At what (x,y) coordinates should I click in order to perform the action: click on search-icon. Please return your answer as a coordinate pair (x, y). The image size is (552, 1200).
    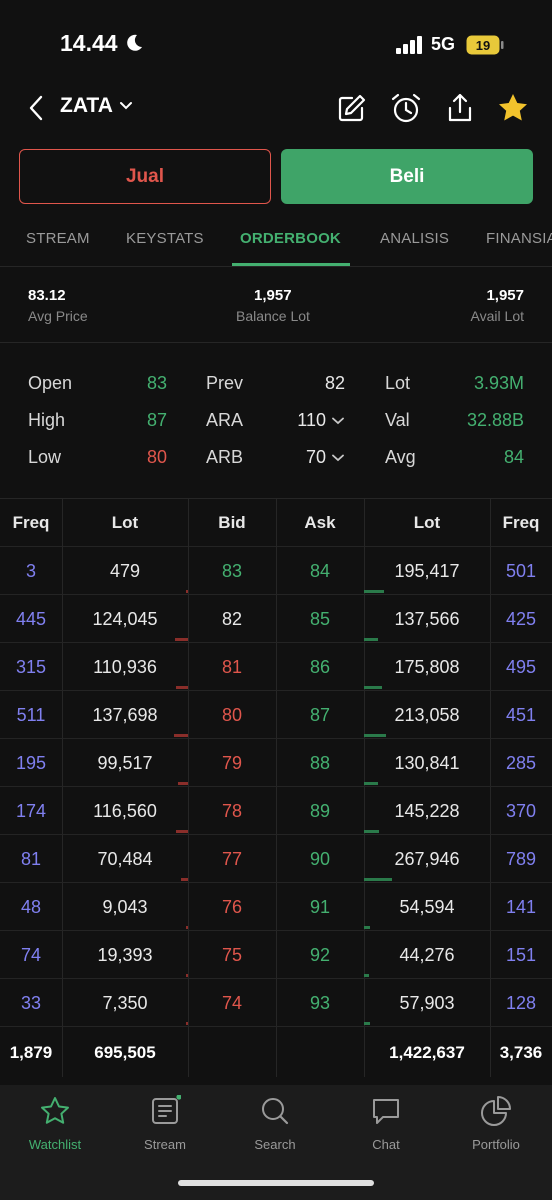
    Looking at the image, I should click on (275, 1111).